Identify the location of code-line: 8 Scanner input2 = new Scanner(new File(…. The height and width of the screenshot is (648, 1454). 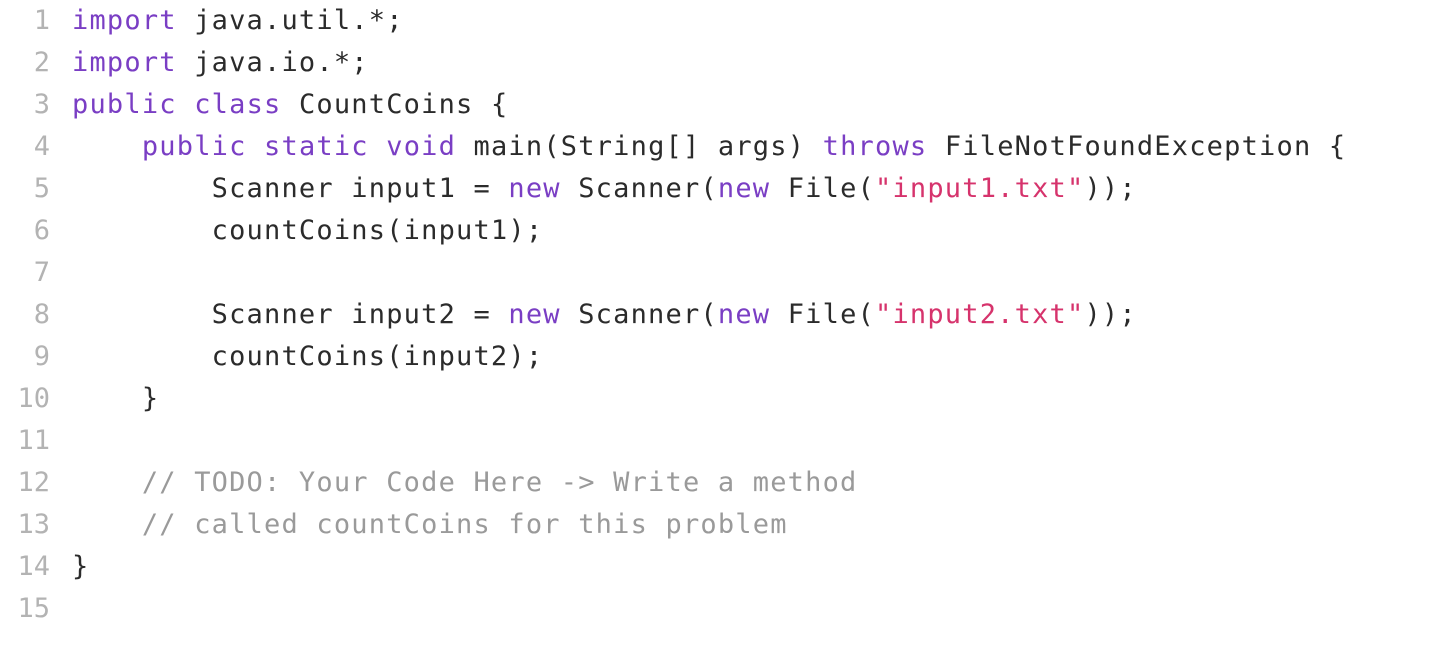
(727, 315).